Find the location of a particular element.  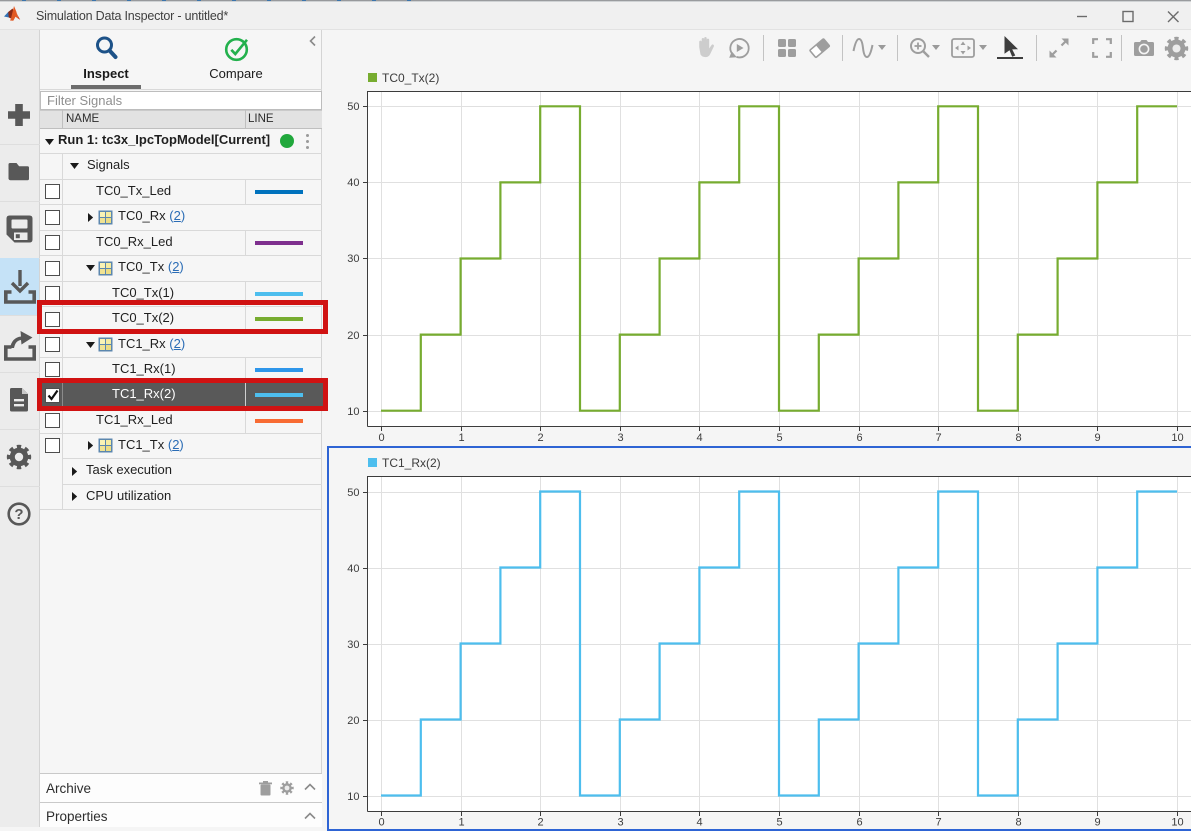

svg-text: 6 is located at coordinates (859, 438).